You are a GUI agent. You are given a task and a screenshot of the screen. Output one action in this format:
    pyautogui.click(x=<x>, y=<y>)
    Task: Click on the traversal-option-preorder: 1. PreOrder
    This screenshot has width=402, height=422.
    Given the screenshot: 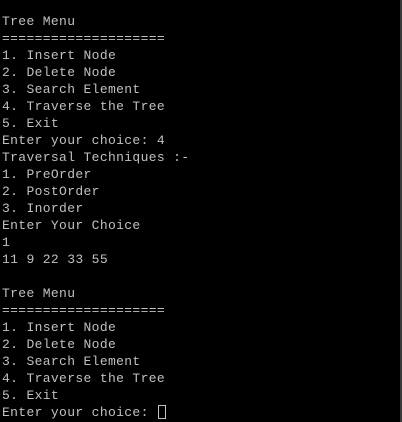 What is the action you would take?
    pyautogui.click(x=47, y=174)
    